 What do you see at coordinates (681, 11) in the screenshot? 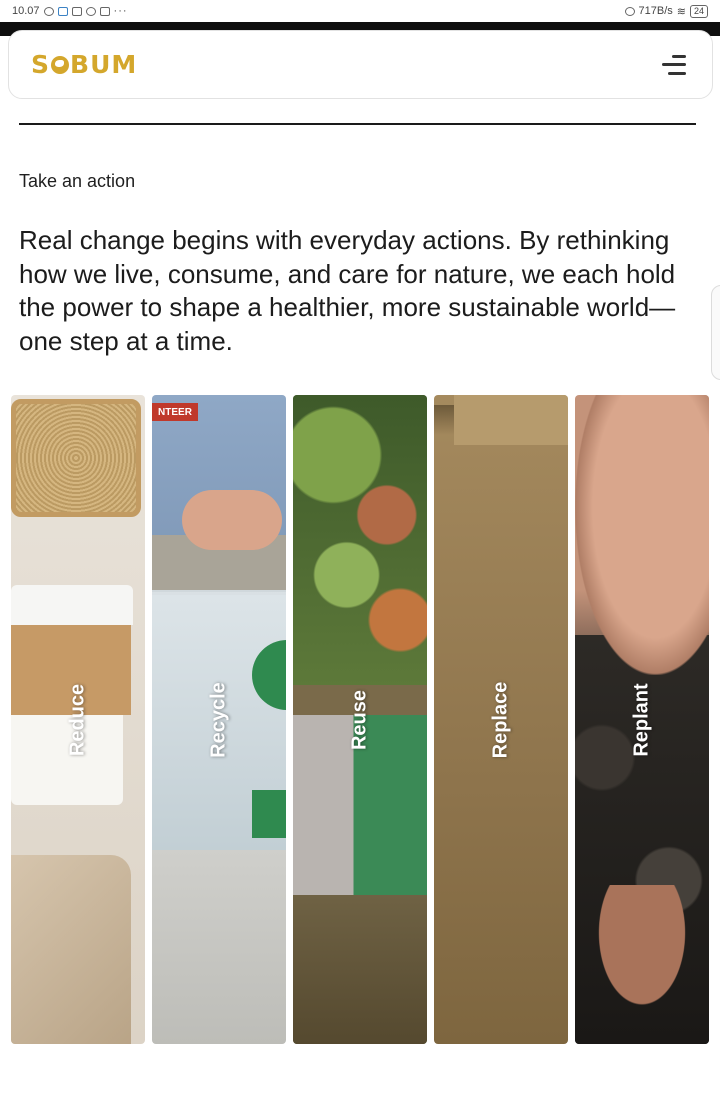
I see `wifi-icon: ≋` at bounding box center [681, 11].